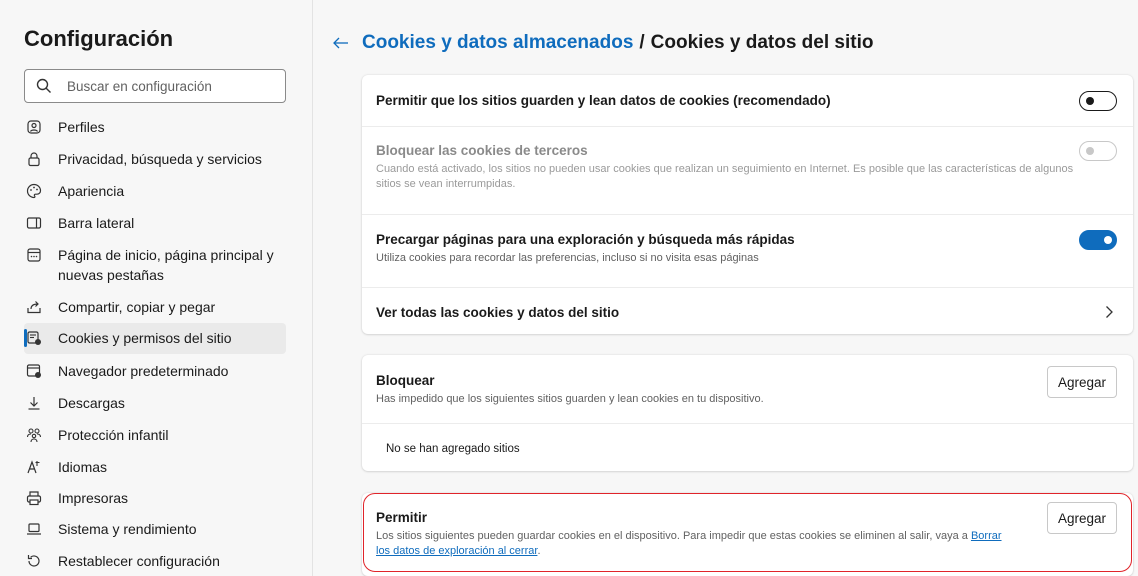 The width and height of the screenshot is (1138, 576). Describe the element at coordinates (34, 223) in the screenshot. I see `sidebar-icon` at that location.